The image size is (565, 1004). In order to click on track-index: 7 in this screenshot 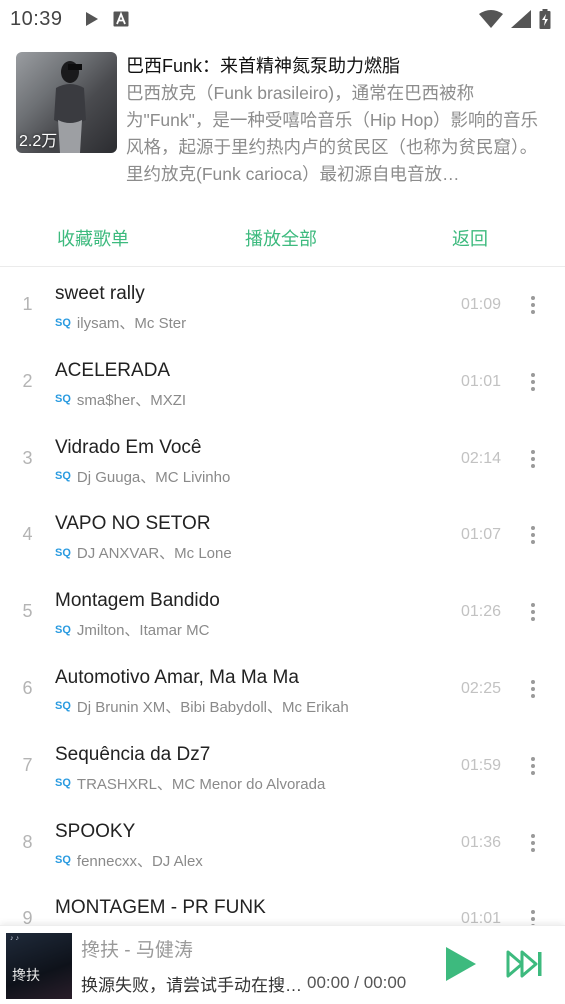, I will do `click(27, 764)`.